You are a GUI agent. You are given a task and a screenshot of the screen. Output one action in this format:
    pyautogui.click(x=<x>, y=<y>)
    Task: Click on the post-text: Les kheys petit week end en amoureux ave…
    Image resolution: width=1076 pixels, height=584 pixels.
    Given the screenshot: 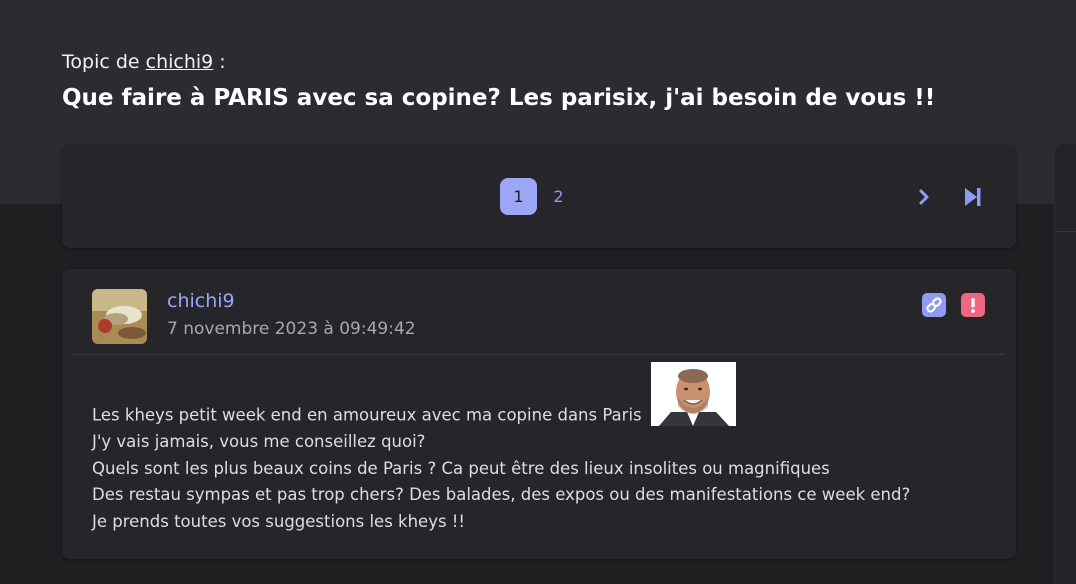 What is the action you would take?
    pyautogui.click(x=367, y=415)
    